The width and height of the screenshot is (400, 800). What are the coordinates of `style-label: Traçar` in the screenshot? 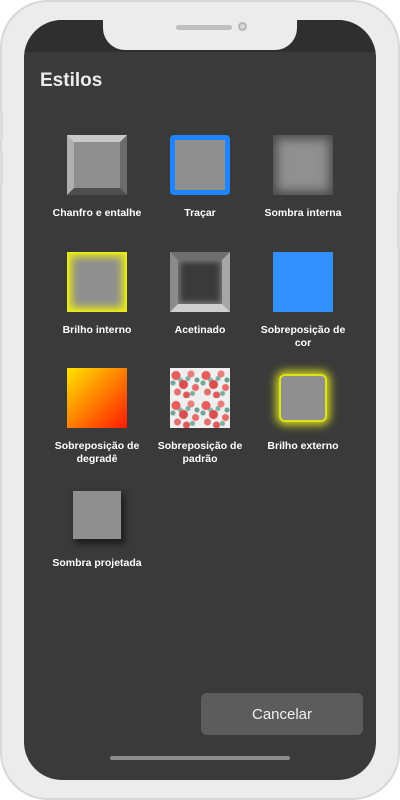 It's located at (200, 213).